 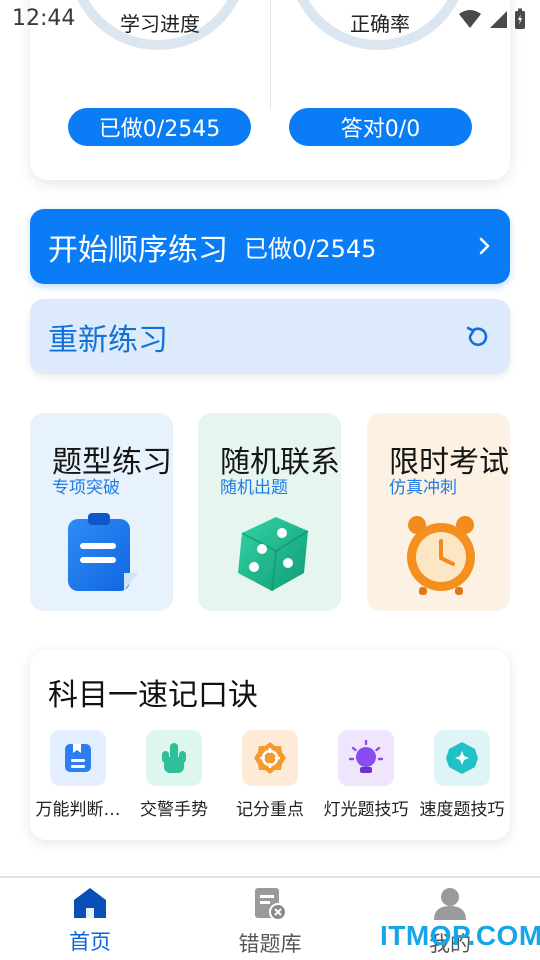 I want to click on redo-practice-label: 重新练习, so click(x=108, y=340).